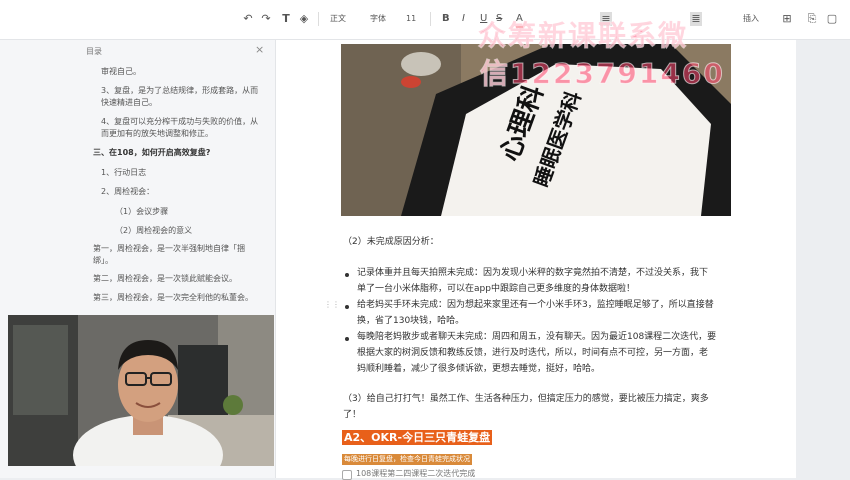 Image resolution: width=850 pixels, height=480 pixels. What do you see at coordinates (446, 19) in the screenshot?
I see `bold-button: B` at bounding box center [446, 19].